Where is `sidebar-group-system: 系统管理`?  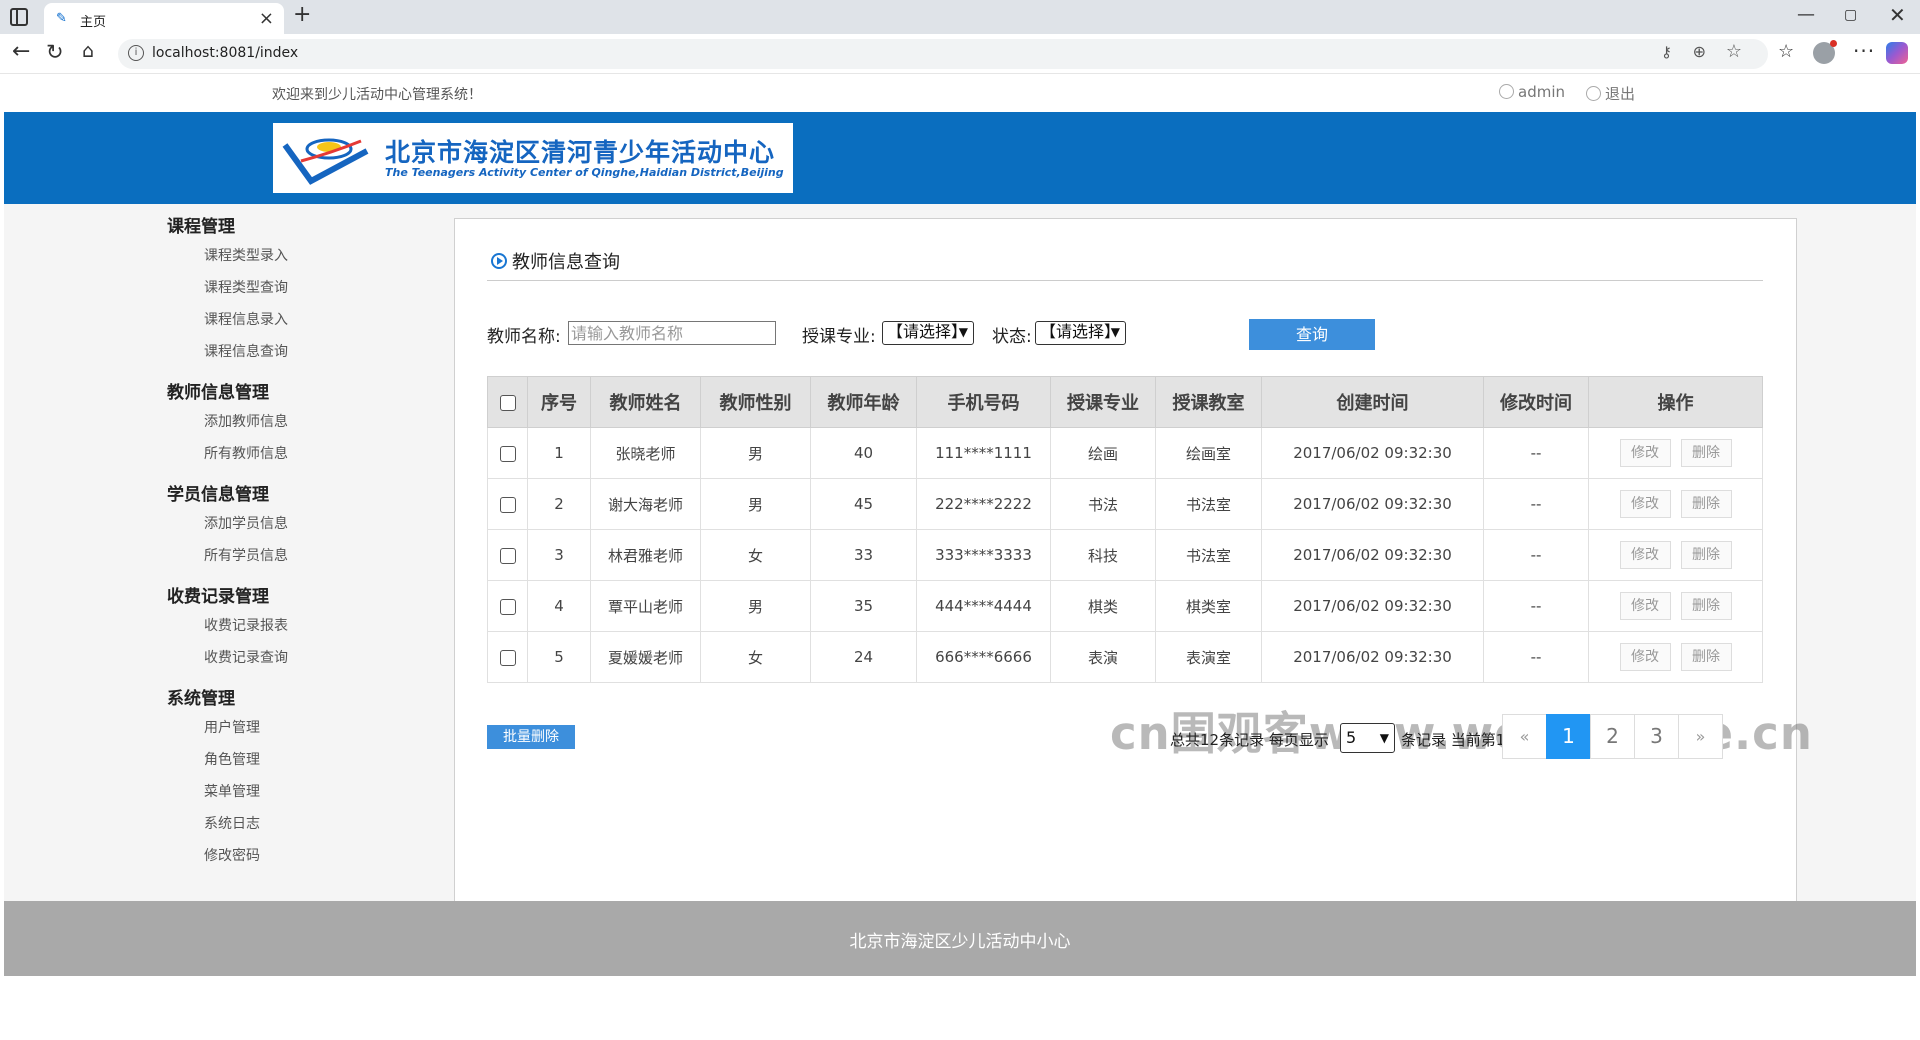 sidebar-group-system: 系统管理 is located at coordinates (201, 696).